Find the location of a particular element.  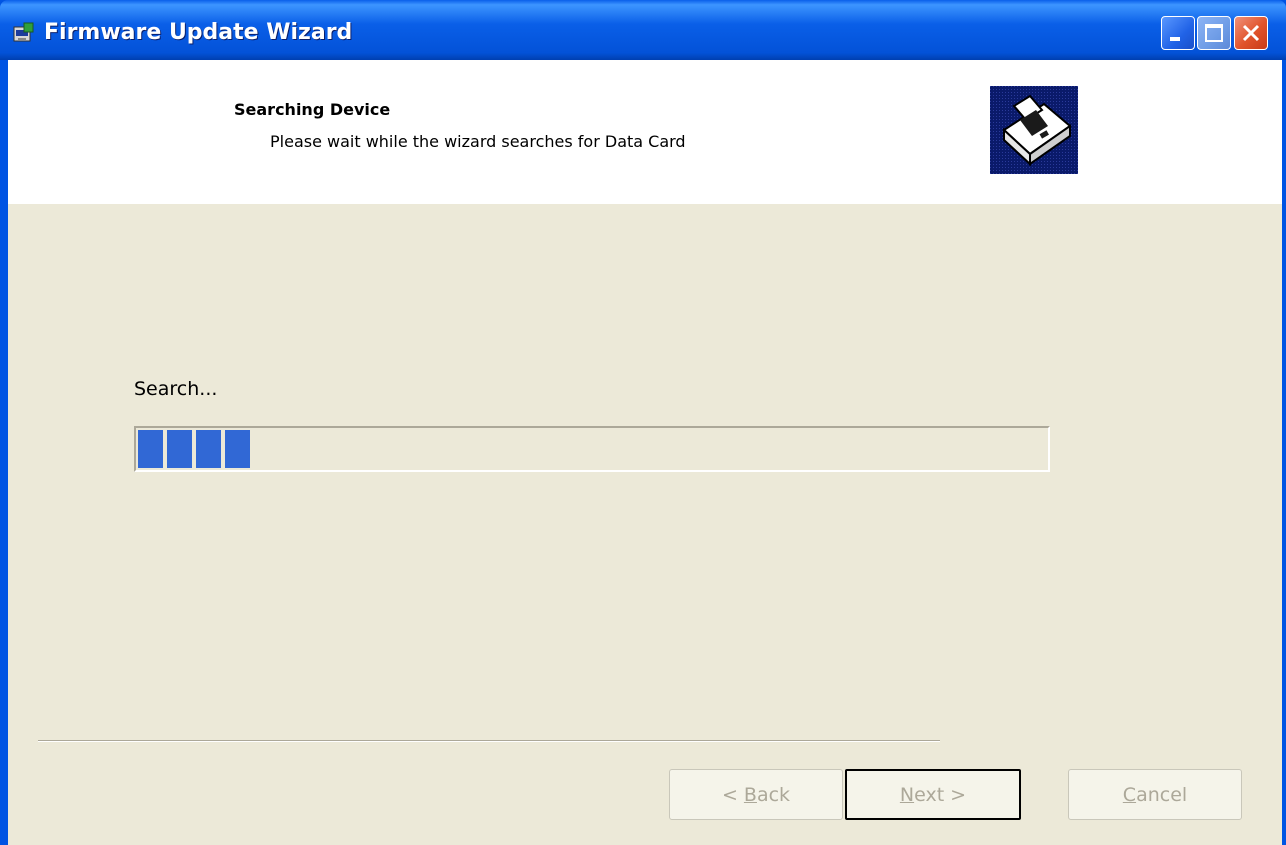

back-button-mnemonic: B is located at coordinates (750, 794).